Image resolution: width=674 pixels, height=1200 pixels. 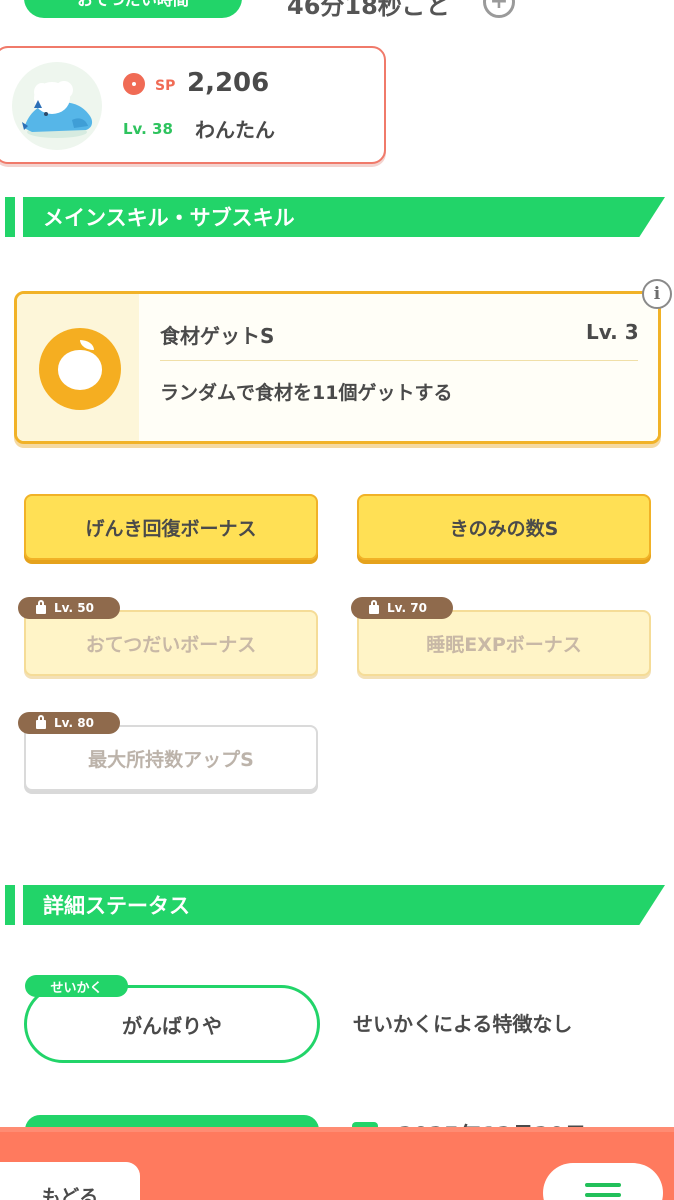 What do you see at coordinates (603, 1181) in the screenshot?
I see `menu-button` at bounding box center [603, 1181].